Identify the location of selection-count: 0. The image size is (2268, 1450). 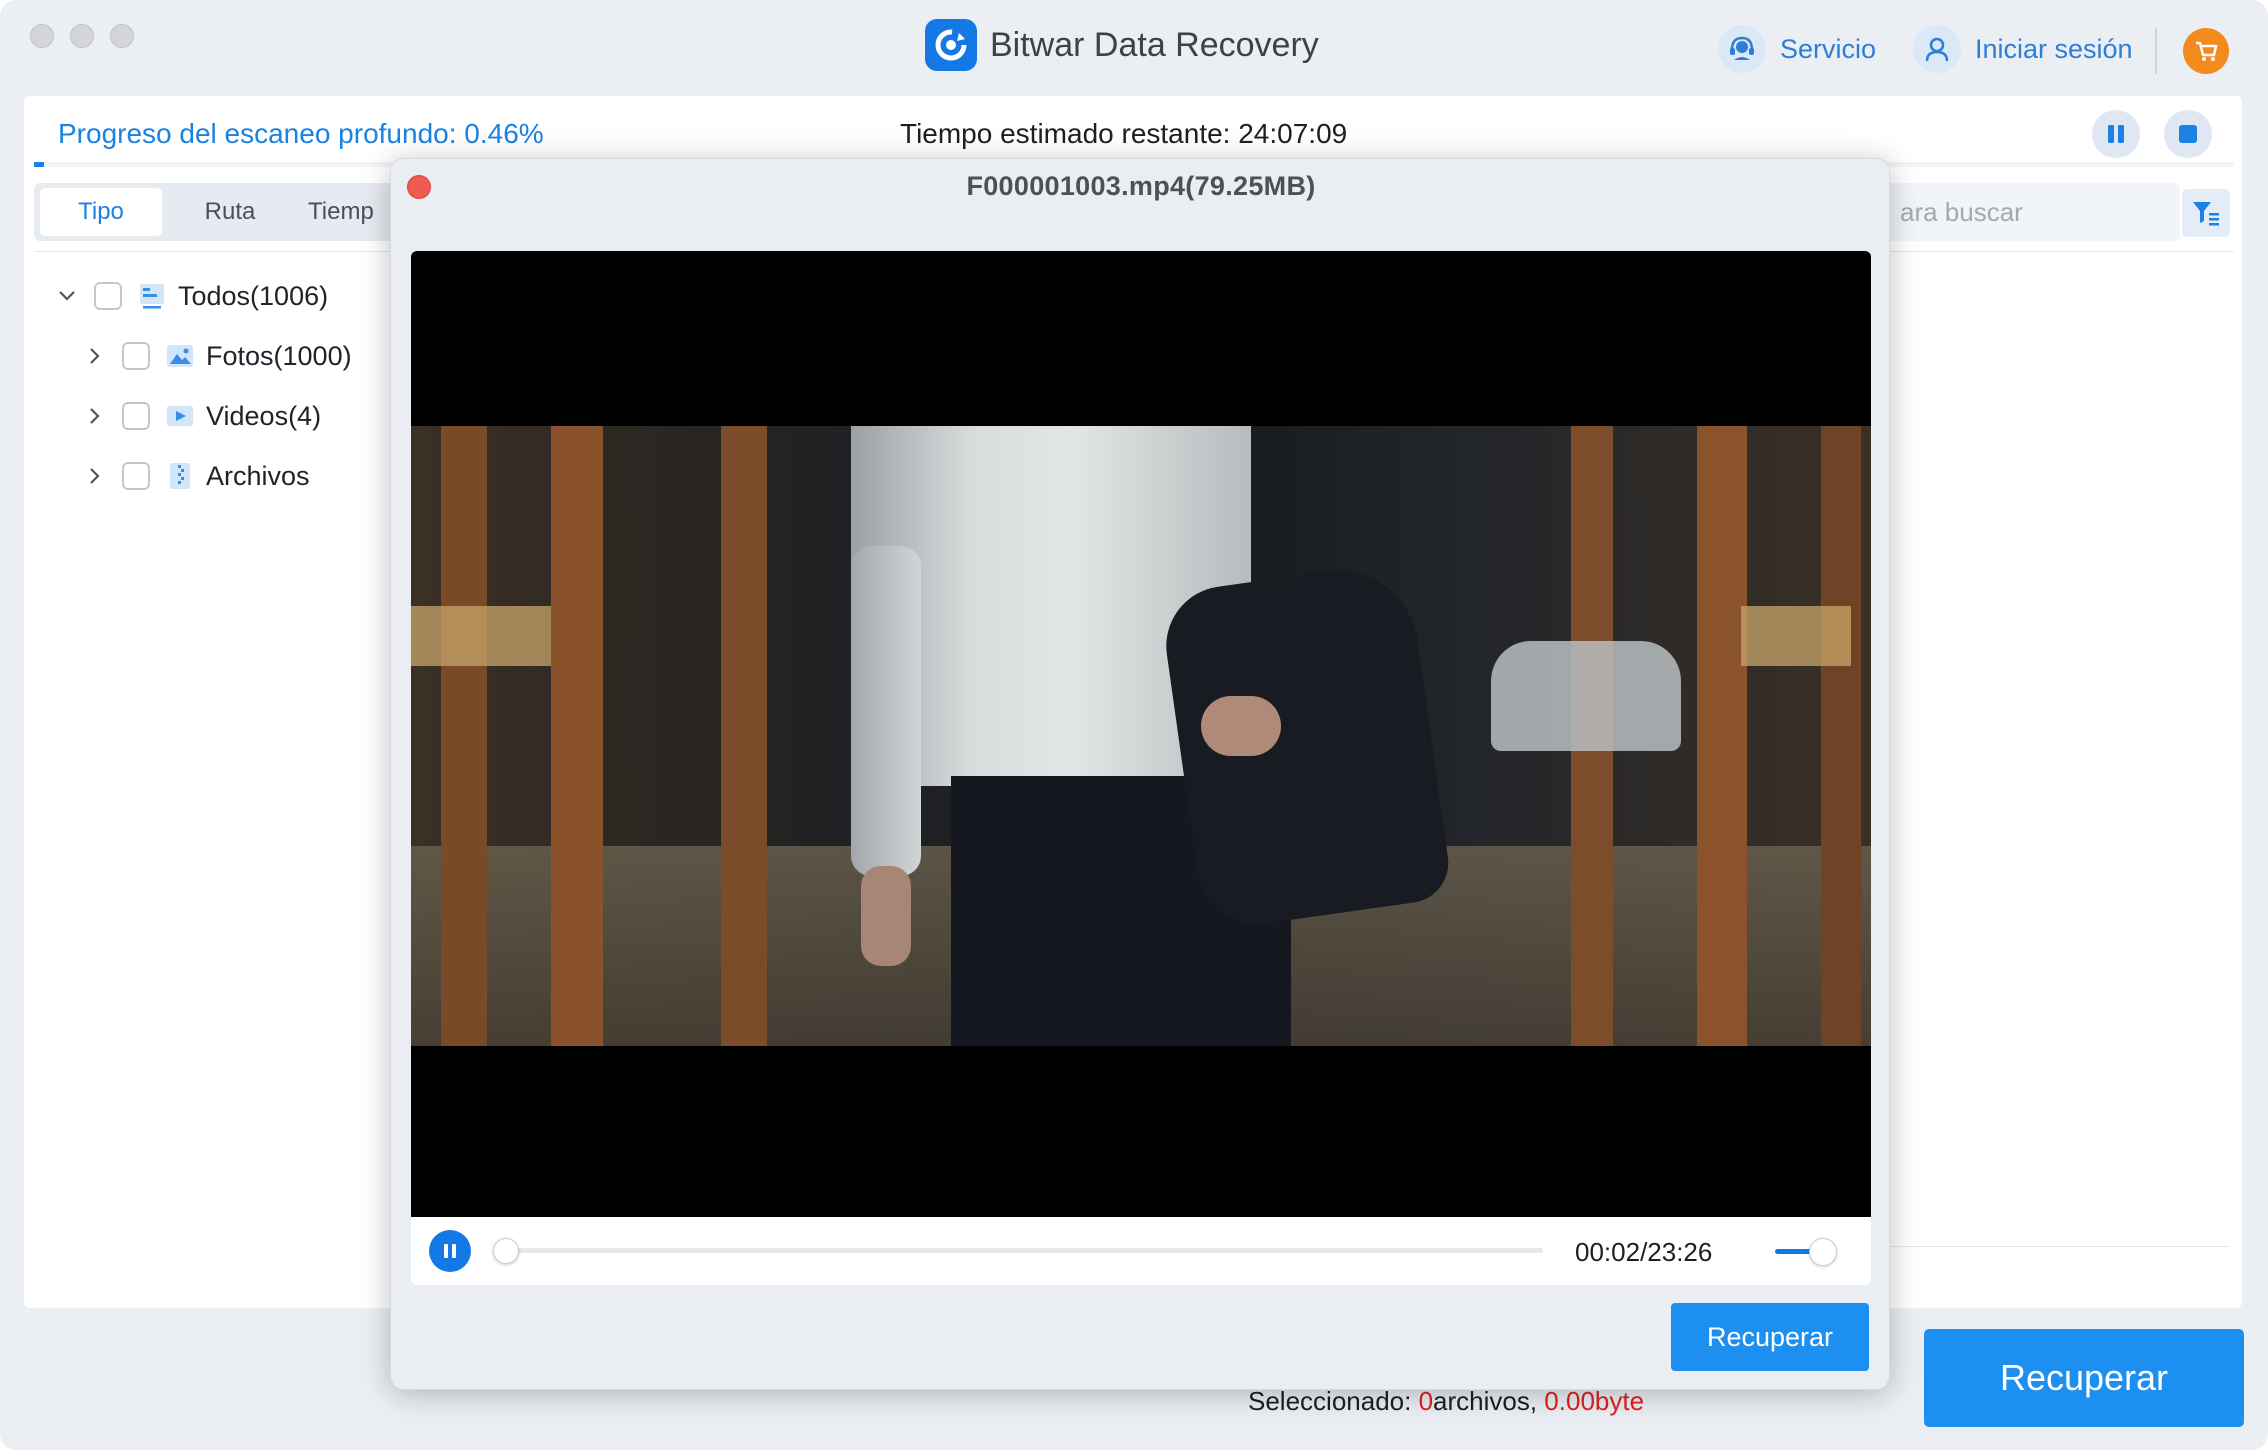
(1426, 1401).